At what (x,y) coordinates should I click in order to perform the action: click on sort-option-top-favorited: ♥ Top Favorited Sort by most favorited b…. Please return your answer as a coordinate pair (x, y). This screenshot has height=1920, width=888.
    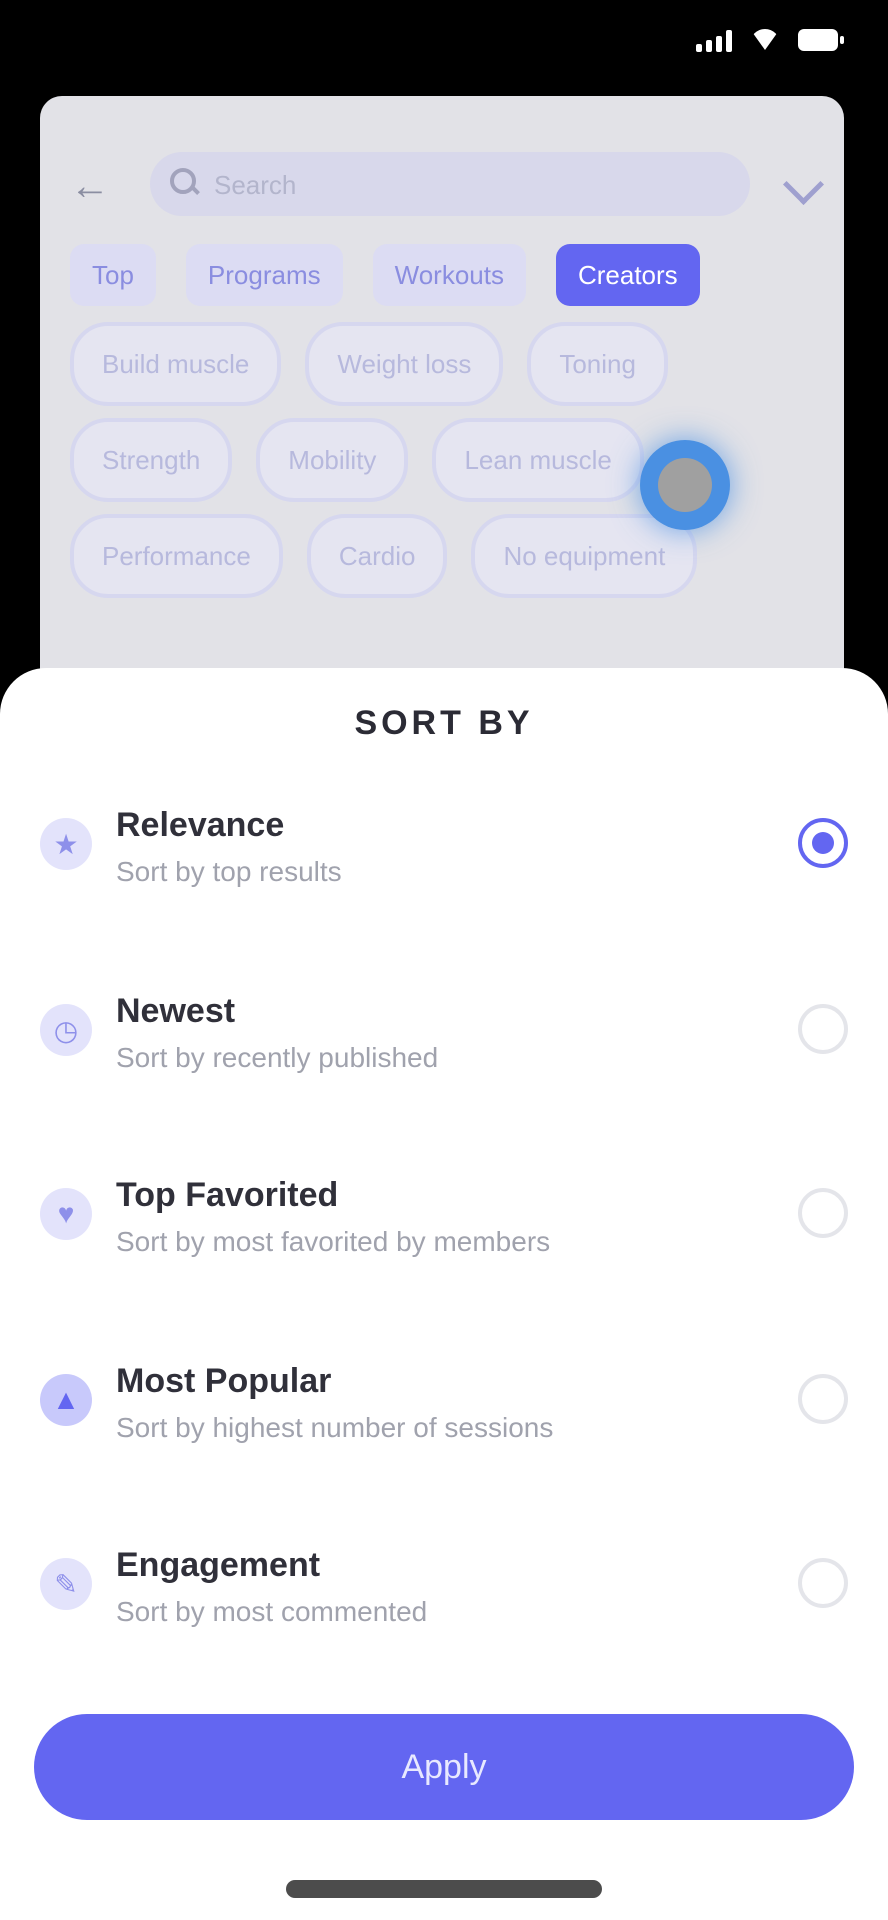
    Looking at the image, I should click on (444, 1228).